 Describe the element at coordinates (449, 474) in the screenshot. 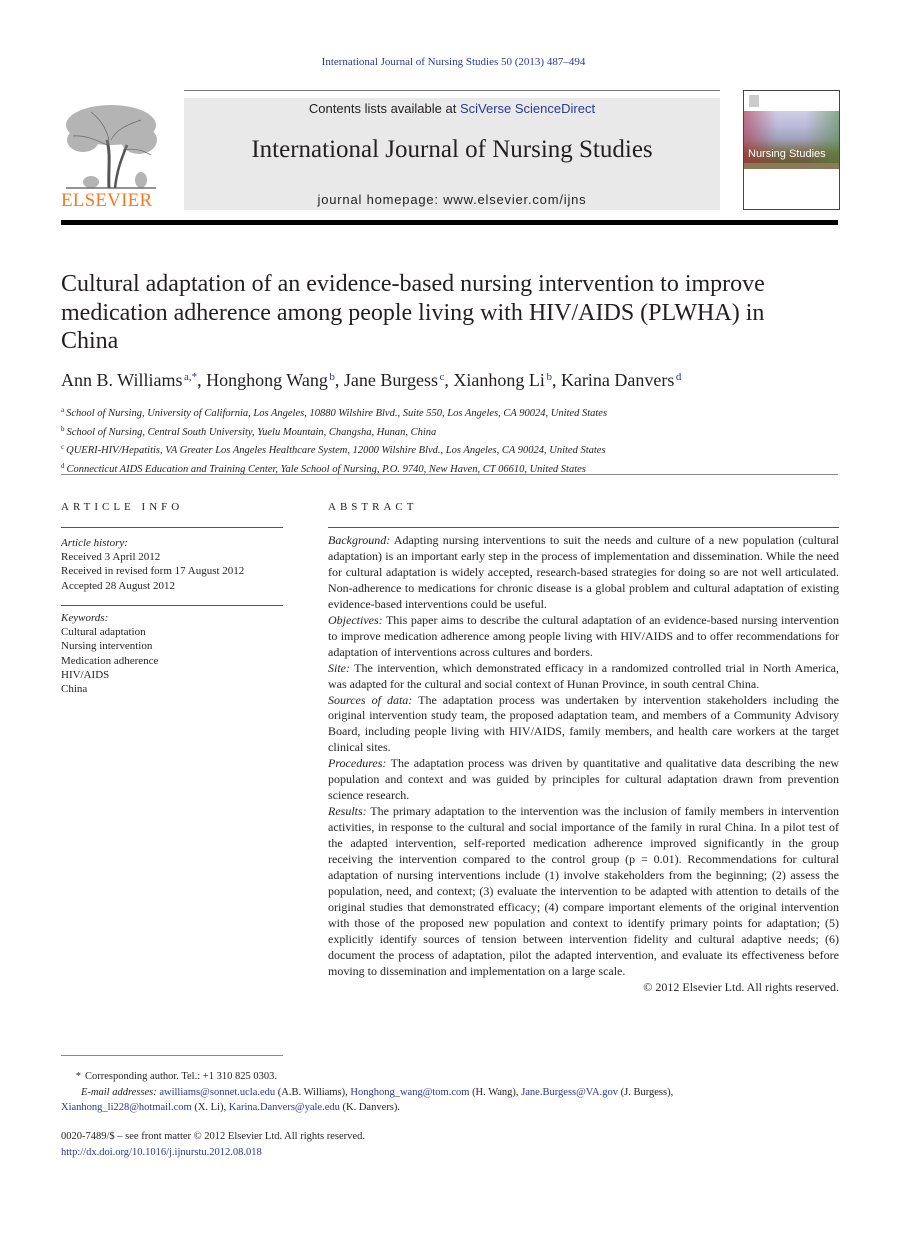

I see `header-divider` at that location.